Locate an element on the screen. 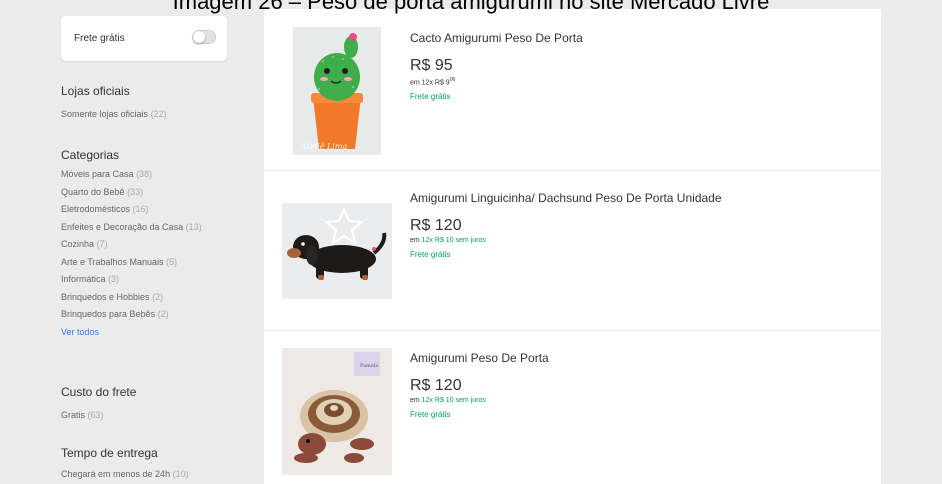  filter-item-label: Somente lojas oficiais is located at coordinates (105, 114).